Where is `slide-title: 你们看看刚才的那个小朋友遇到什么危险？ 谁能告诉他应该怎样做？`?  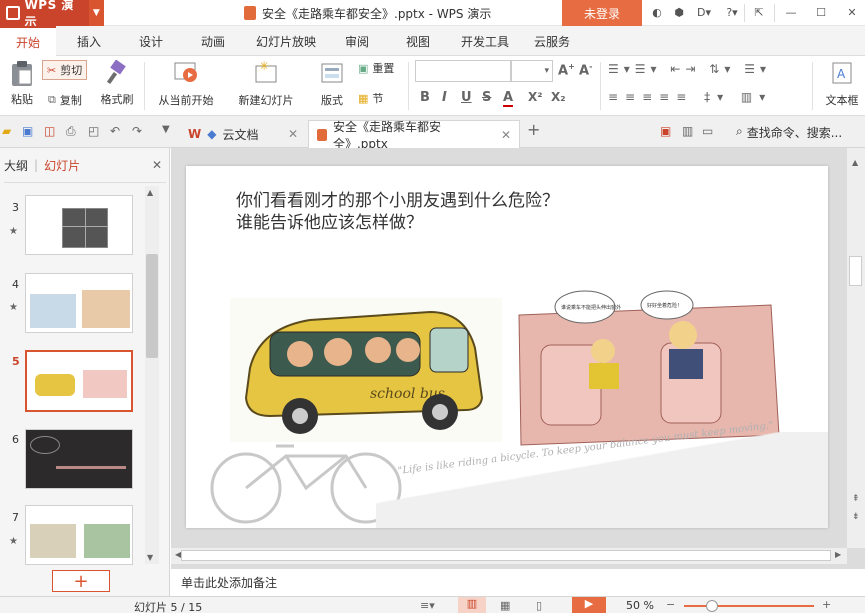 slide-title: 你们看看刚才的那个小朋友遇到什么危险？ 谁能告诉他应该怎样做？ is located at coordinates (397, 212).